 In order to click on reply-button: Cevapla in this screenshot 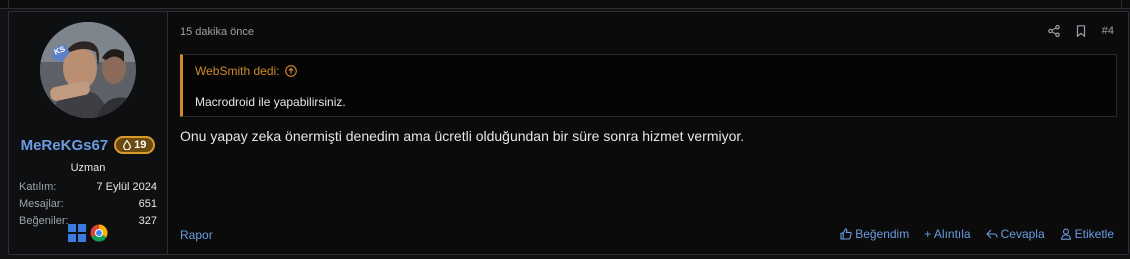, I will do `click(1015, 234)`.